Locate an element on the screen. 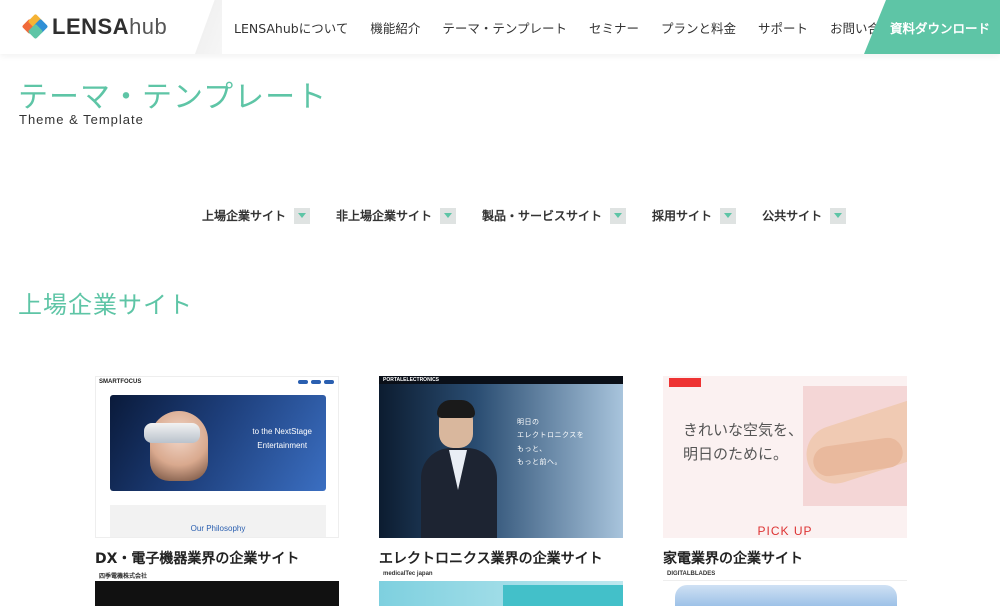 The image size is (1000, 606). card-caption: 家電業界の企業サイト is located at coordinates (733, 559).